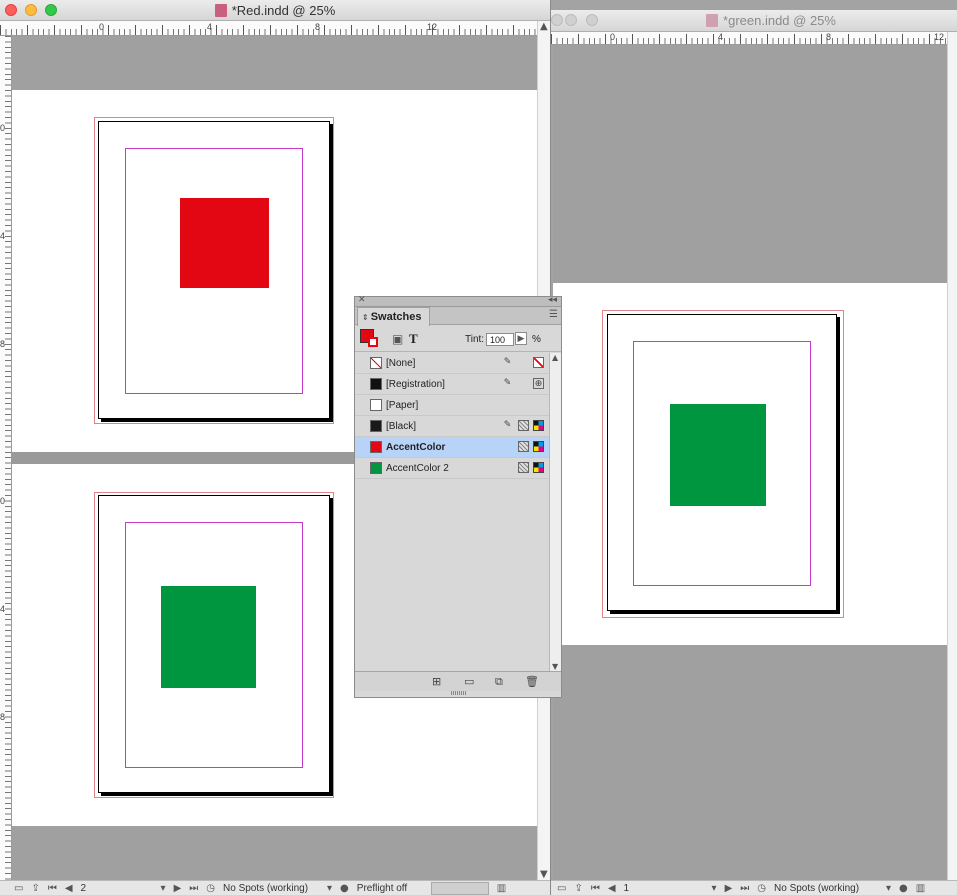 This screenshot has height=895, width=957. I want to click on tab-swatches: ⇕ Swatches, so click(394, 316).